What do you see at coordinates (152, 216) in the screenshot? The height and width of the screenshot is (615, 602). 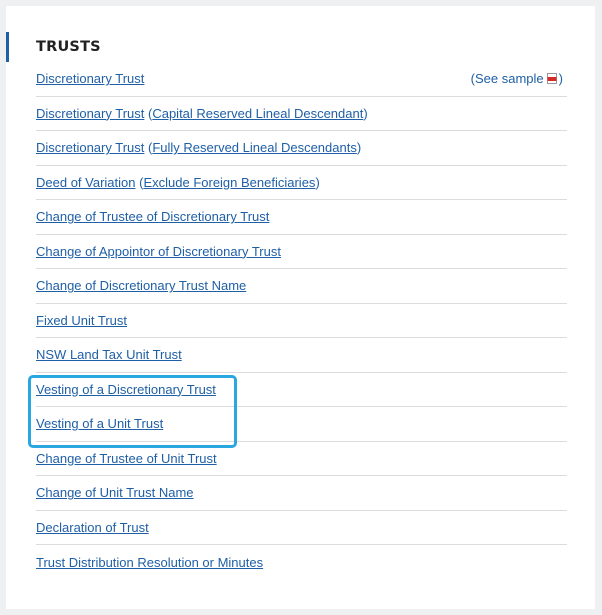 I see `link-change-trustee-discretionary: Change of Trustee of Discretionary Trust` at bounding box center [152, 216].